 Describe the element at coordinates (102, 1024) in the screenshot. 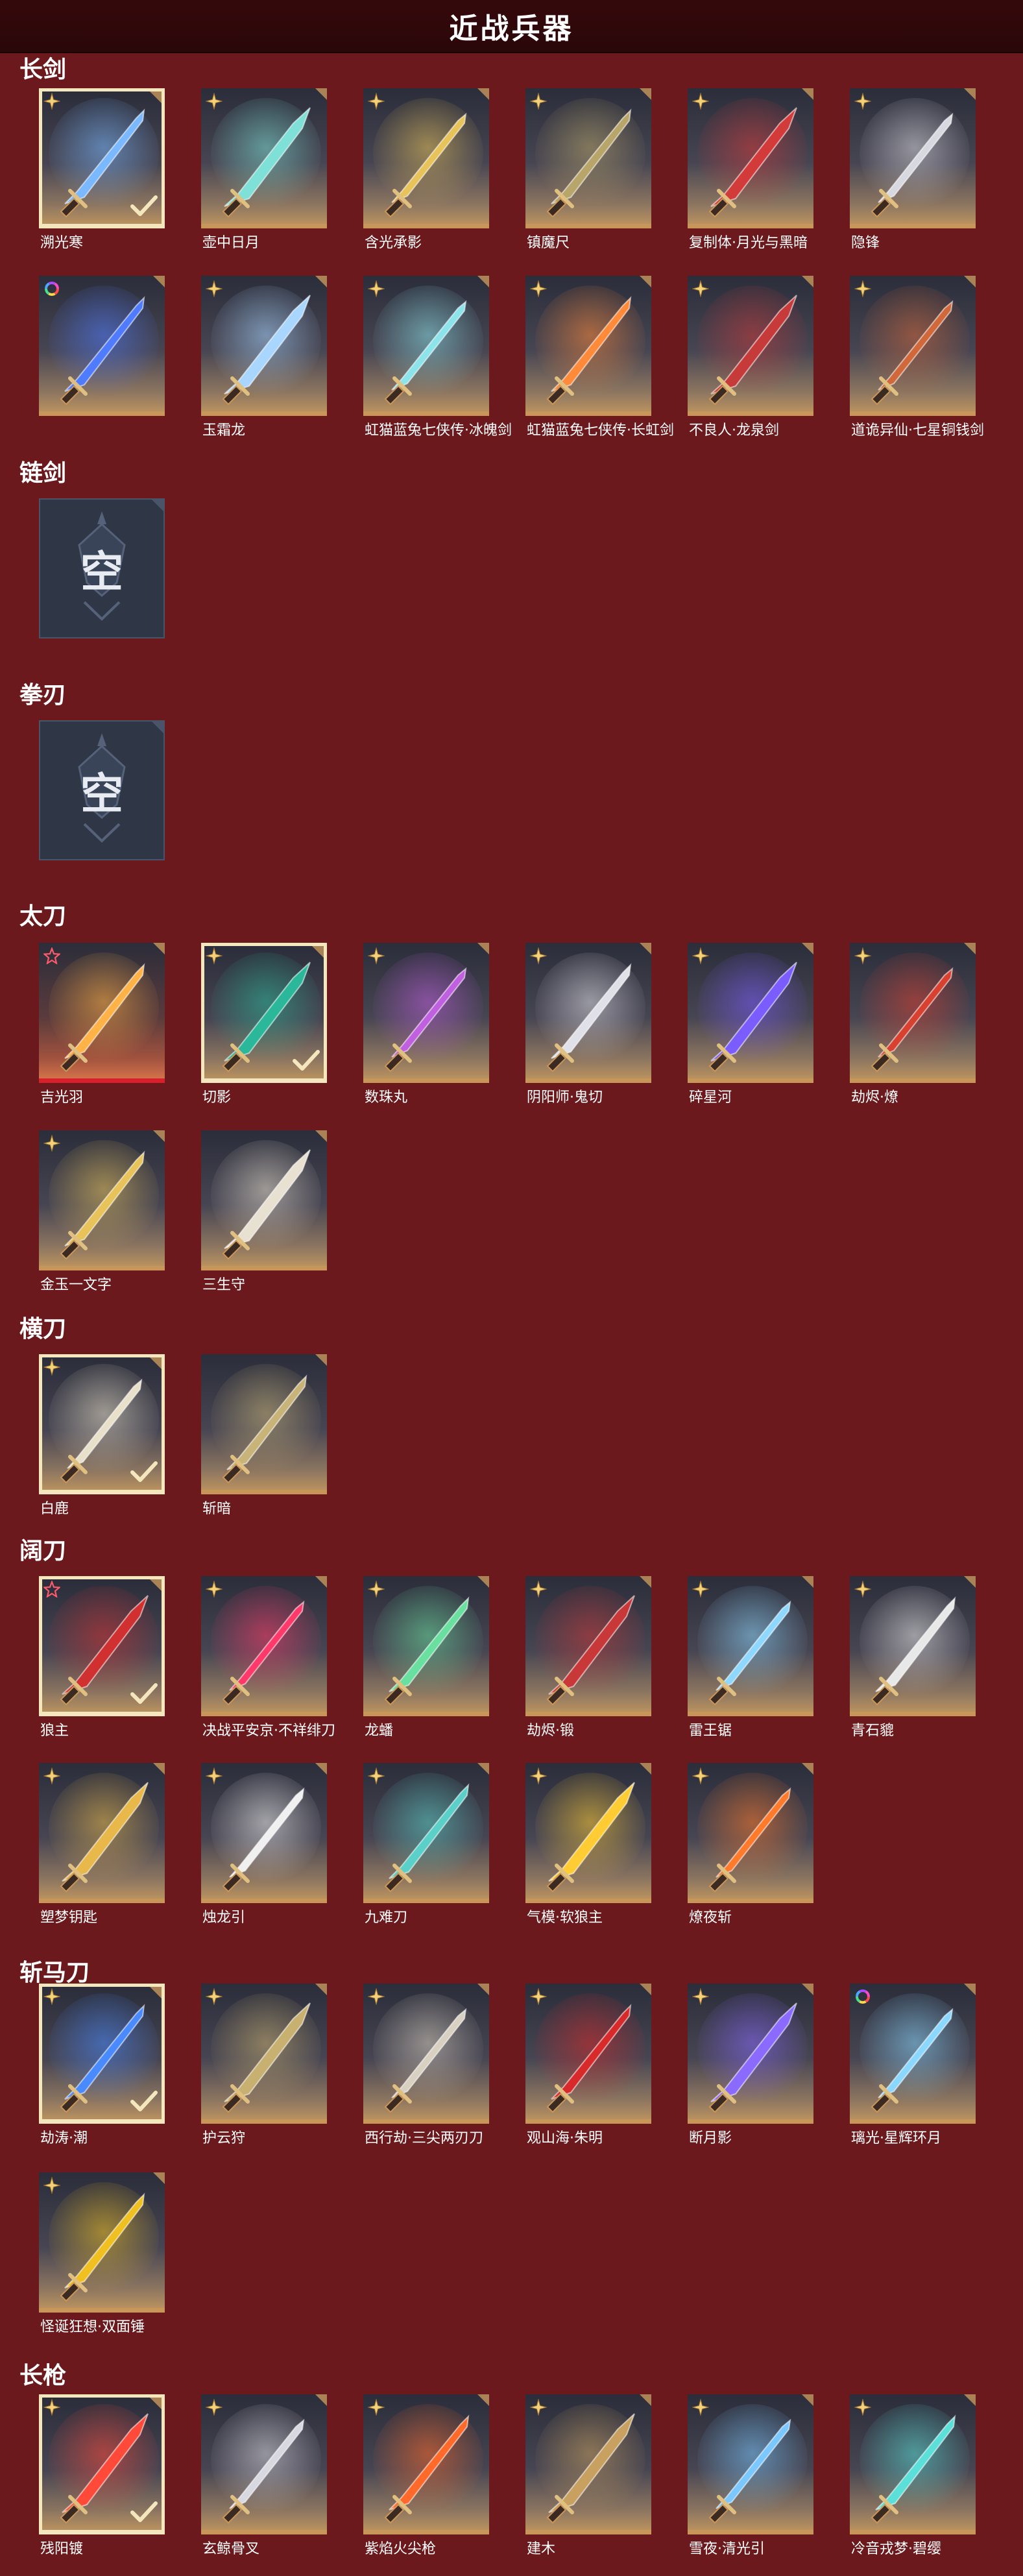

I see `weapon-card: 吉光羽` at that location.